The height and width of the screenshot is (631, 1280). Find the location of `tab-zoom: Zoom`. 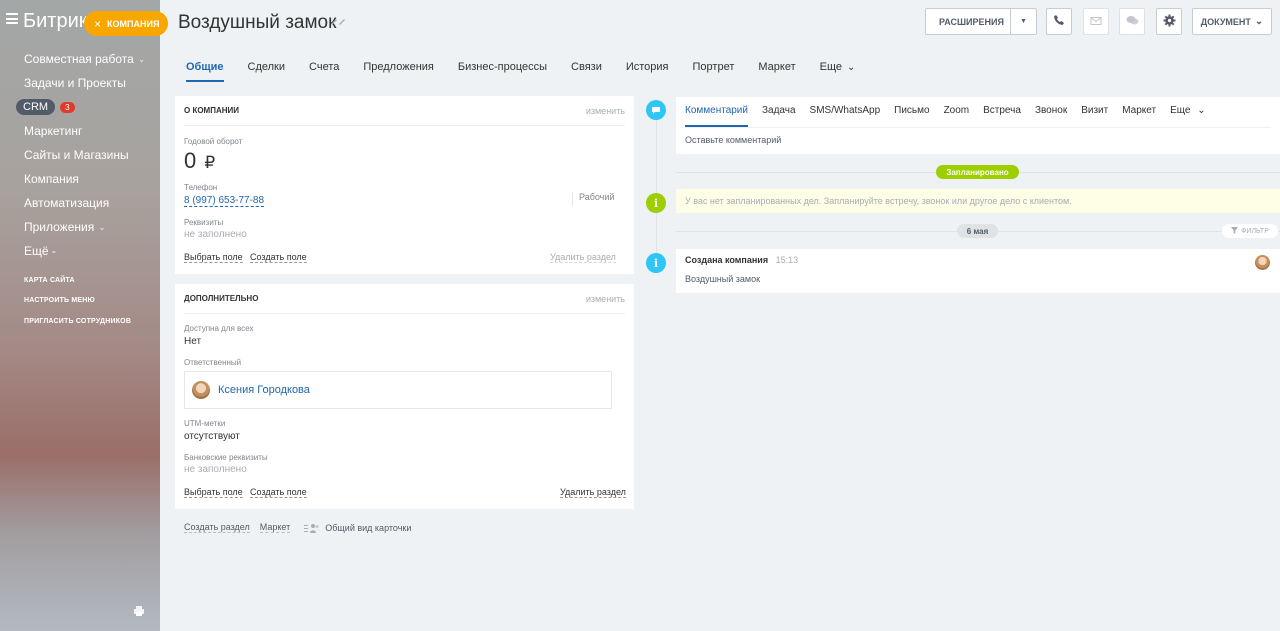

tab-zoom: Zoom is located at coordinates (957, 114).